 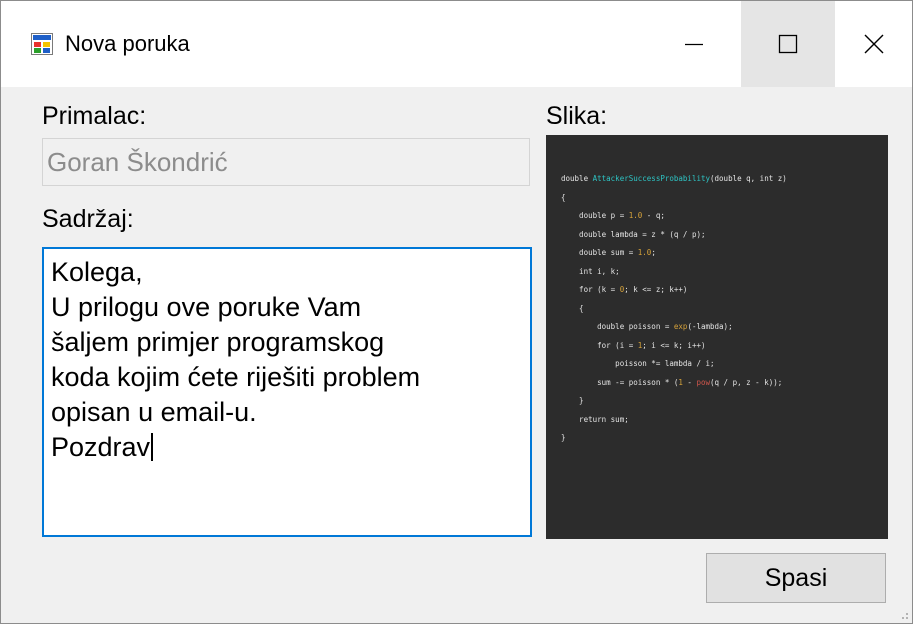 I want to click on recipient-label: Primalac:, so click(x=94, y=116).